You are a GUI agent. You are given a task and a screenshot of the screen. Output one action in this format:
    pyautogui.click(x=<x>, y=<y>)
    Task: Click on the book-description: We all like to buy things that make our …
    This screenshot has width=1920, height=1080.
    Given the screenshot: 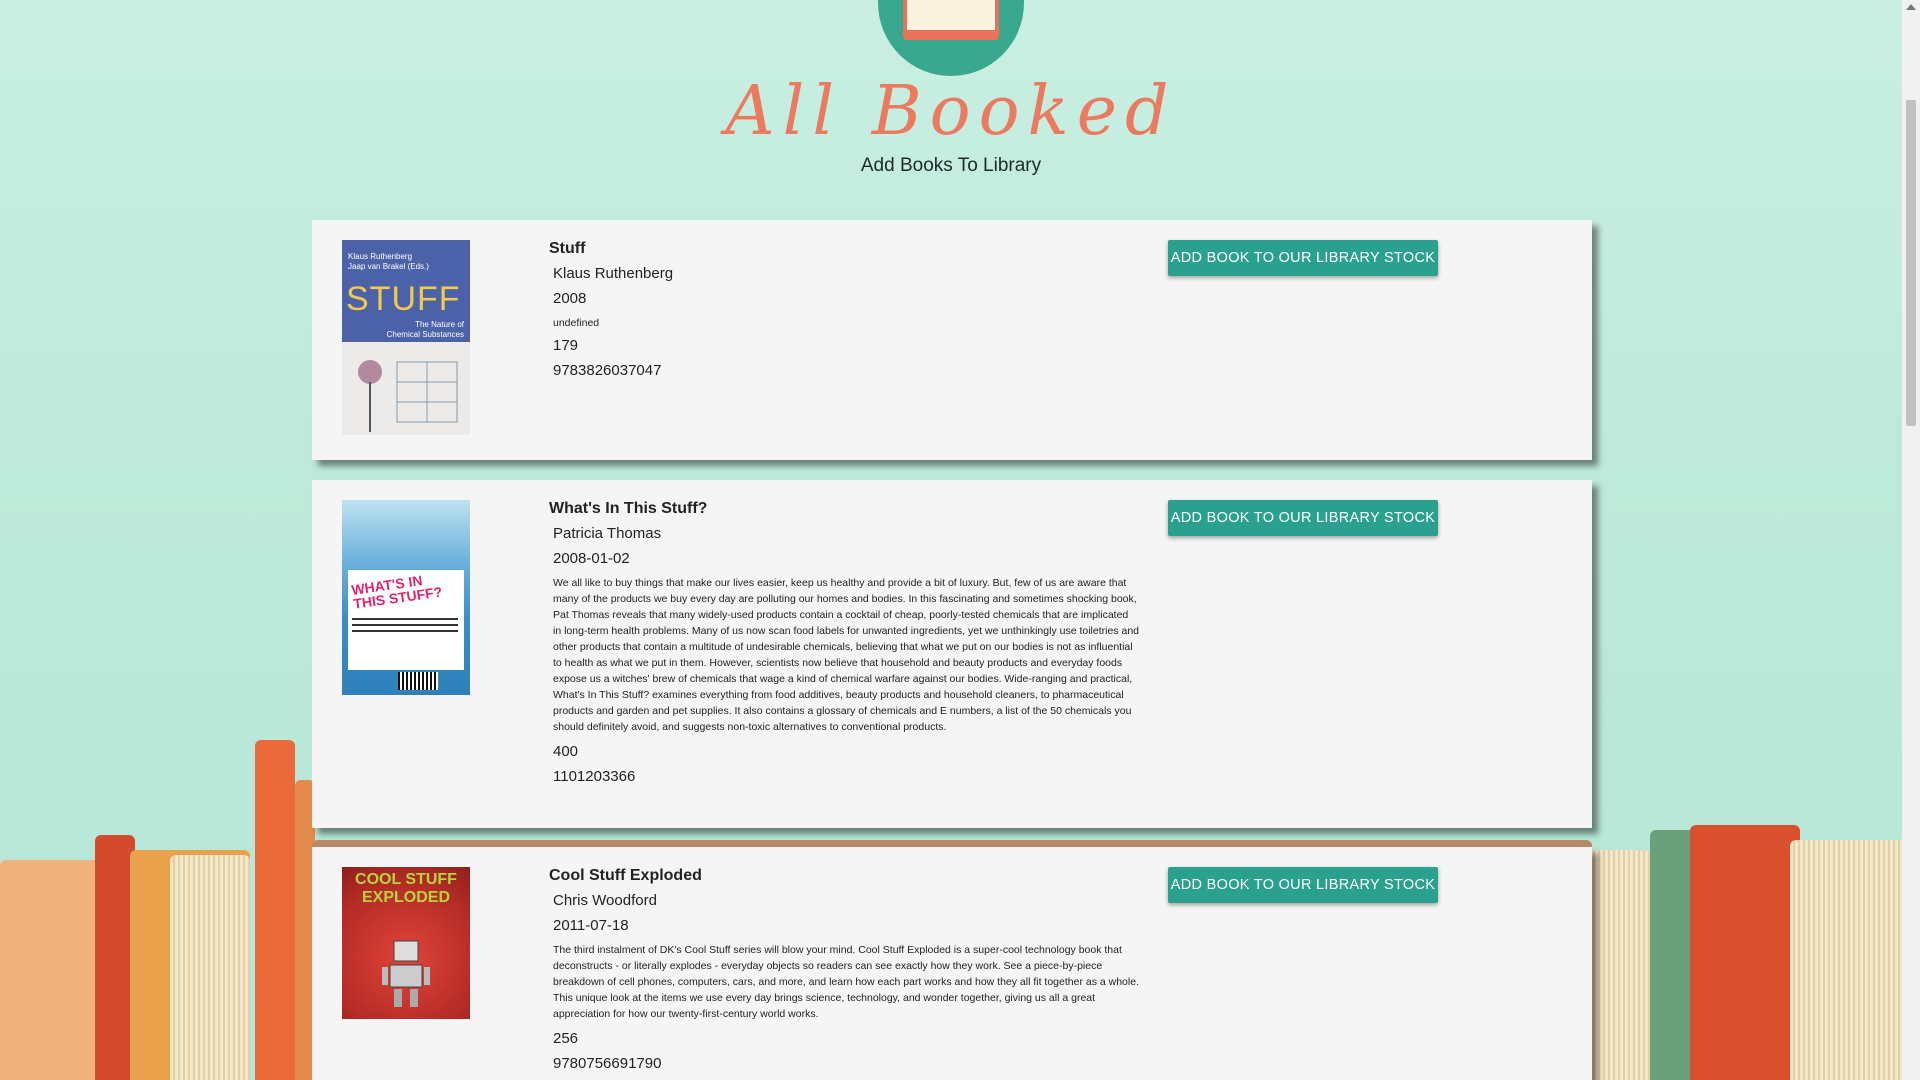 What is the action you would take?
    pyautogui.click(x=846, y=655)
    